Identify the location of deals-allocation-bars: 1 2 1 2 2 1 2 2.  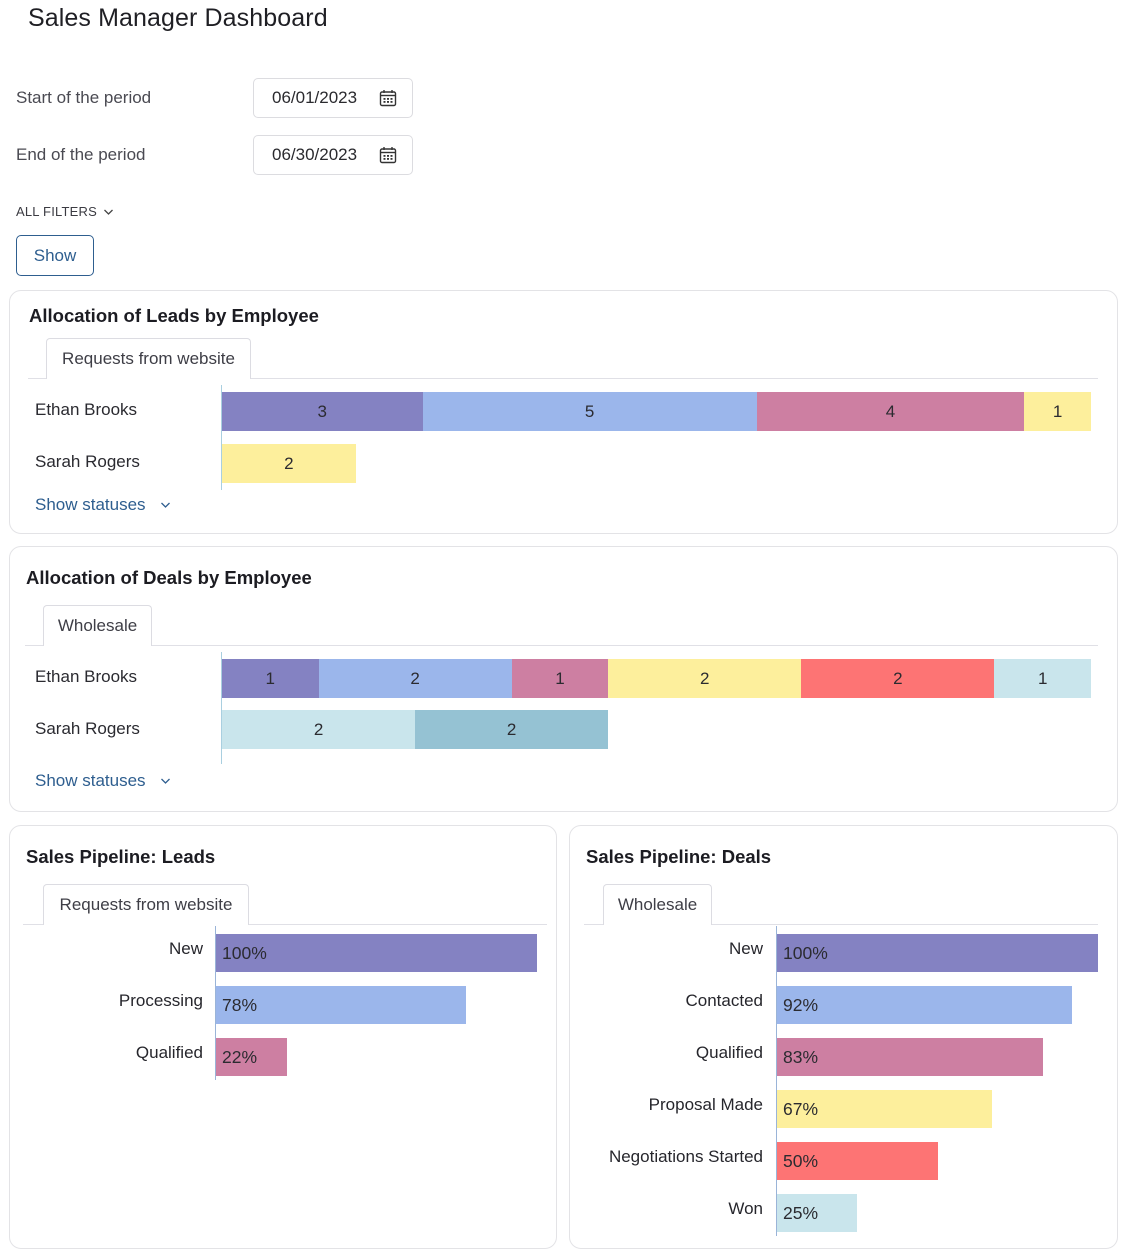
(656, 705).